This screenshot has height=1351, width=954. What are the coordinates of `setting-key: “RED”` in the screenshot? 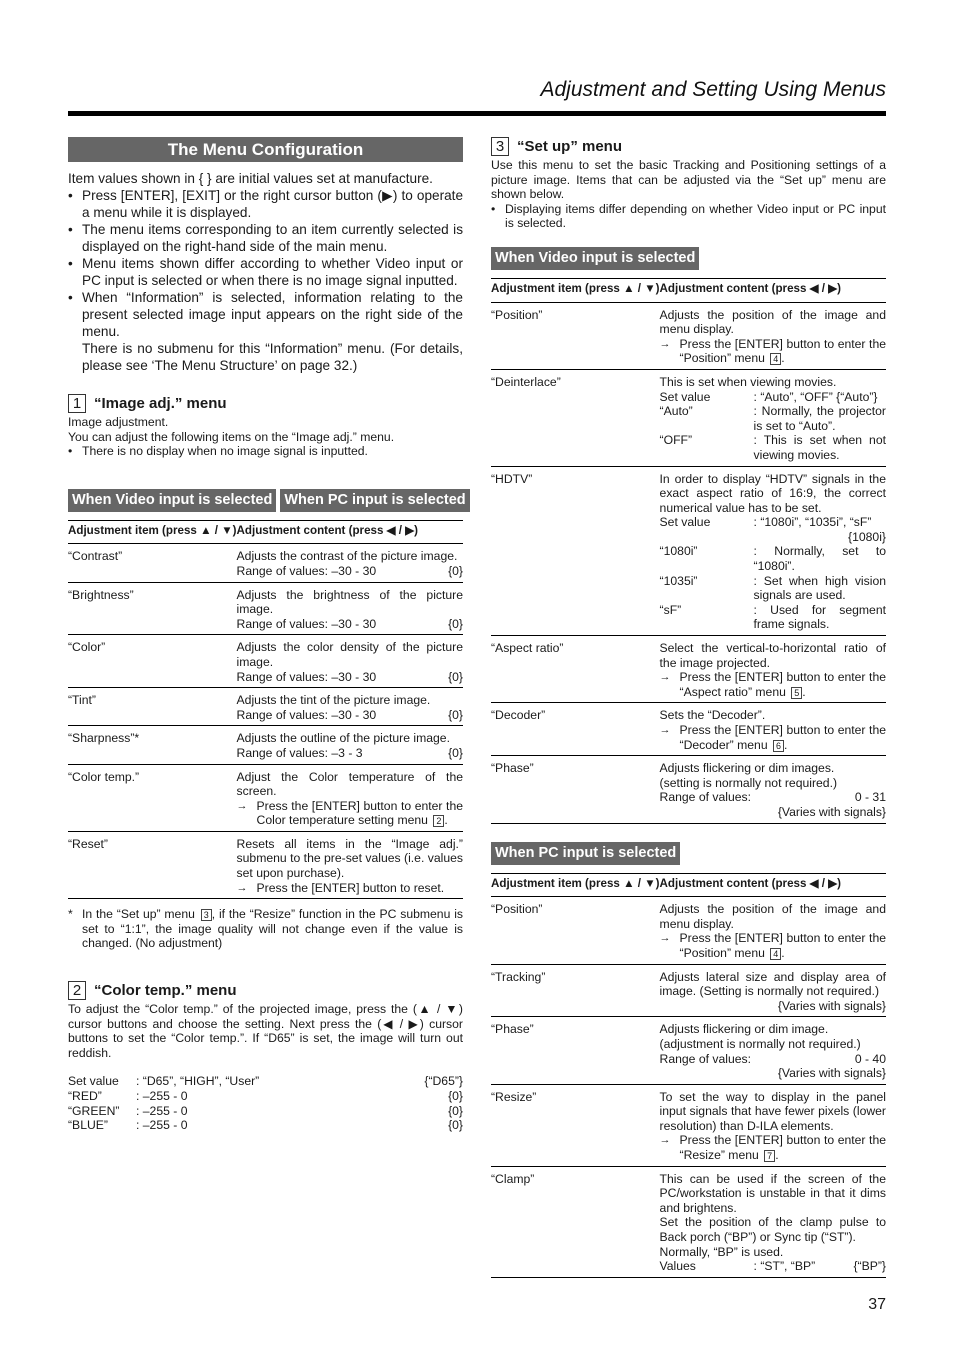 It's located at (85, 1096).